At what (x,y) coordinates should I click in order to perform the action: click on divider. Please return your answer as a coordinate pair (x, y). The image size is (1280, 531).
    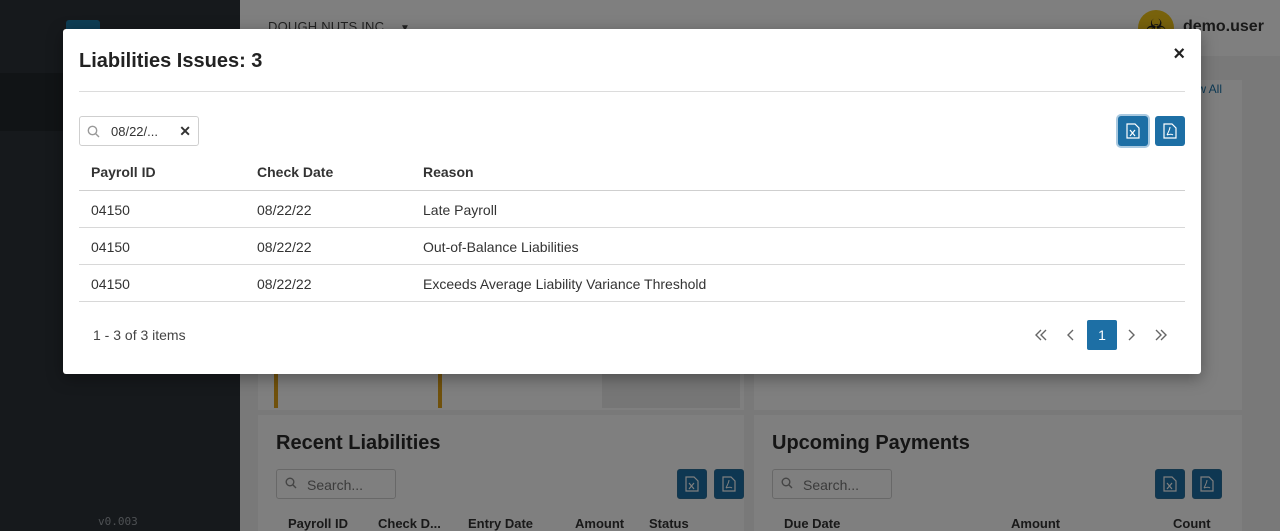
    Looking at the image, I should click on (632, 91).